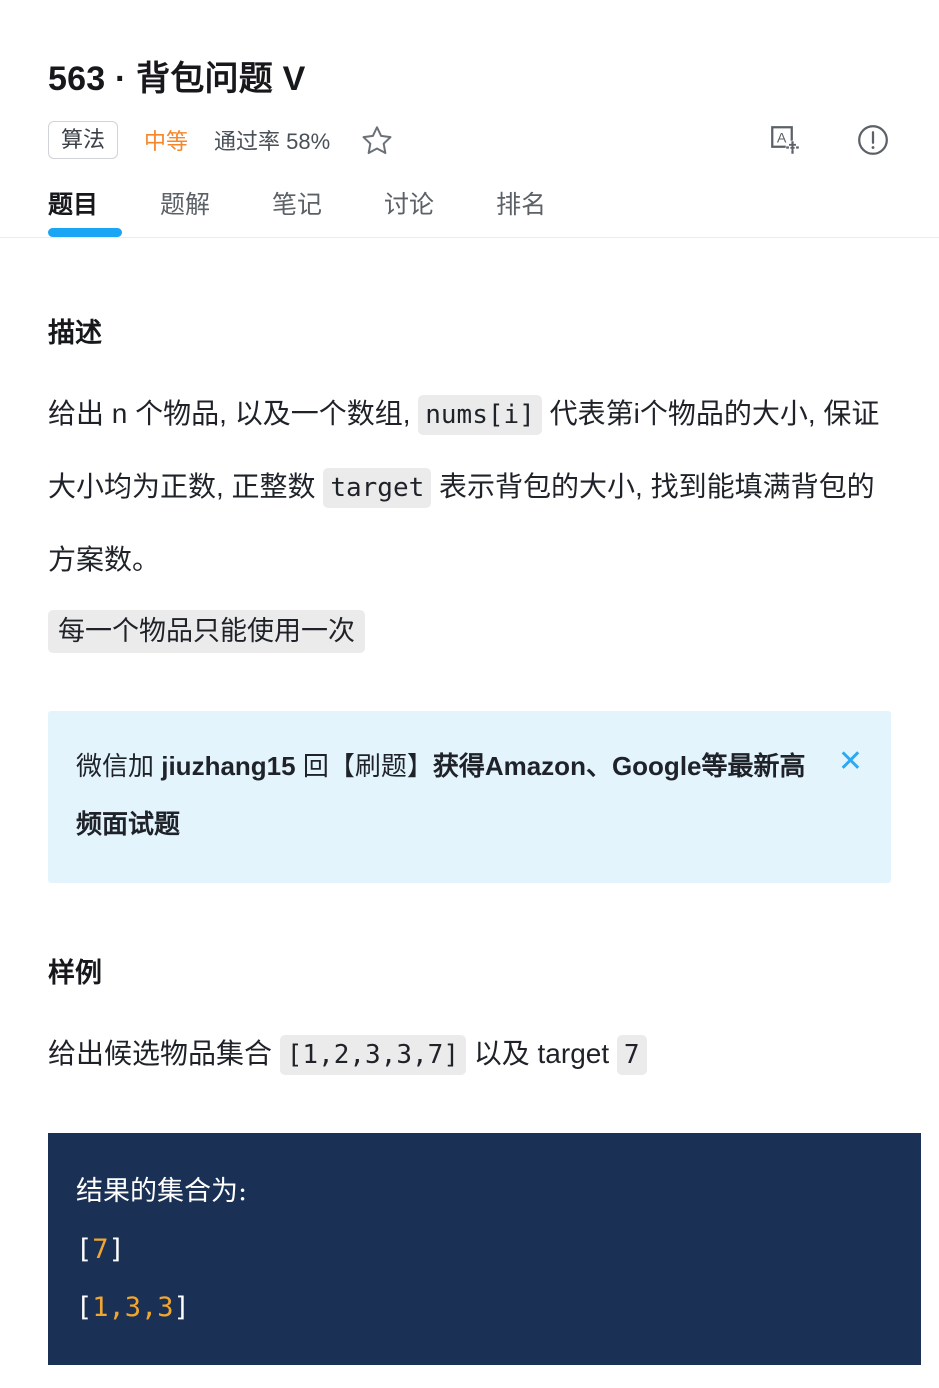 This screenshot has width=939, height=1388. What do you see at coordinates (469, 50) in the screenshot?
I see `title-row: 563 · 背包问题 V` at bounding box center [469, 50].